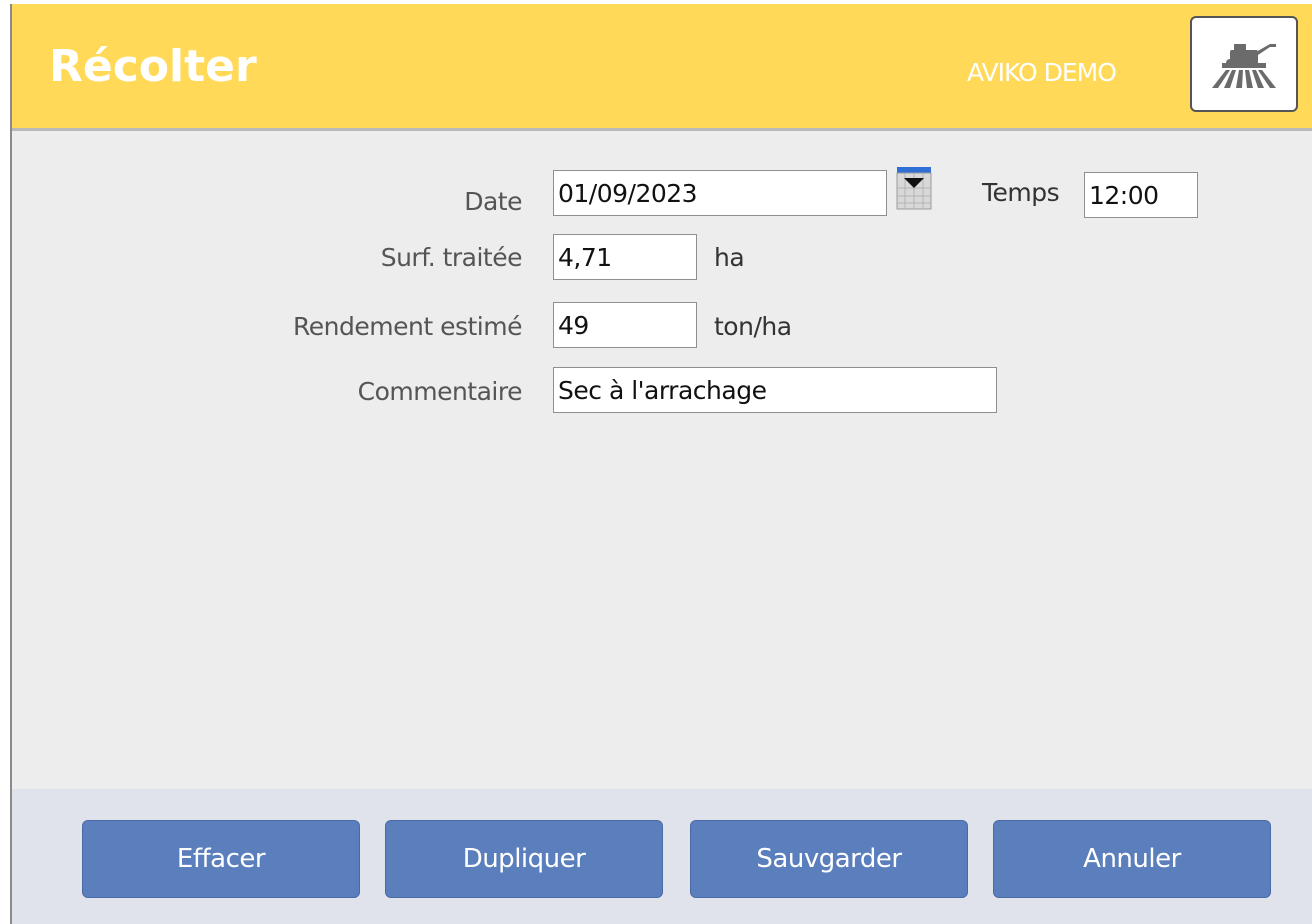 Image resolution: width=1312 pixels, height=924 pixels. Describe the element at coordinates (625, 325) in the screenshot. I see `yield-input` at that location.